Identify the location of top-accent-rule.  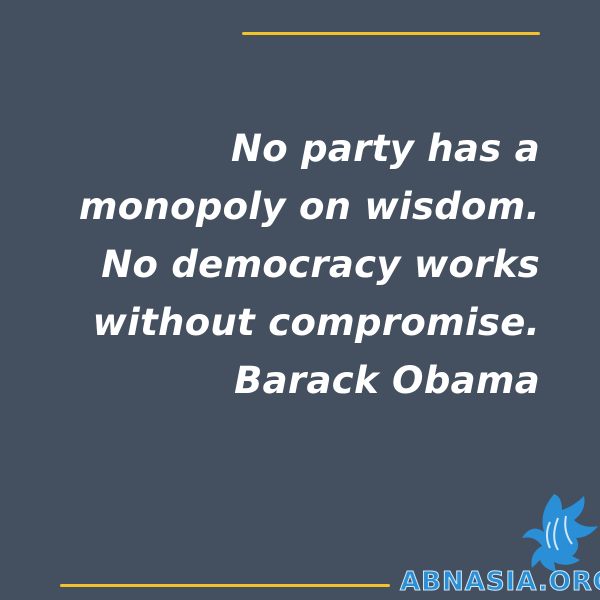
(391, 33).